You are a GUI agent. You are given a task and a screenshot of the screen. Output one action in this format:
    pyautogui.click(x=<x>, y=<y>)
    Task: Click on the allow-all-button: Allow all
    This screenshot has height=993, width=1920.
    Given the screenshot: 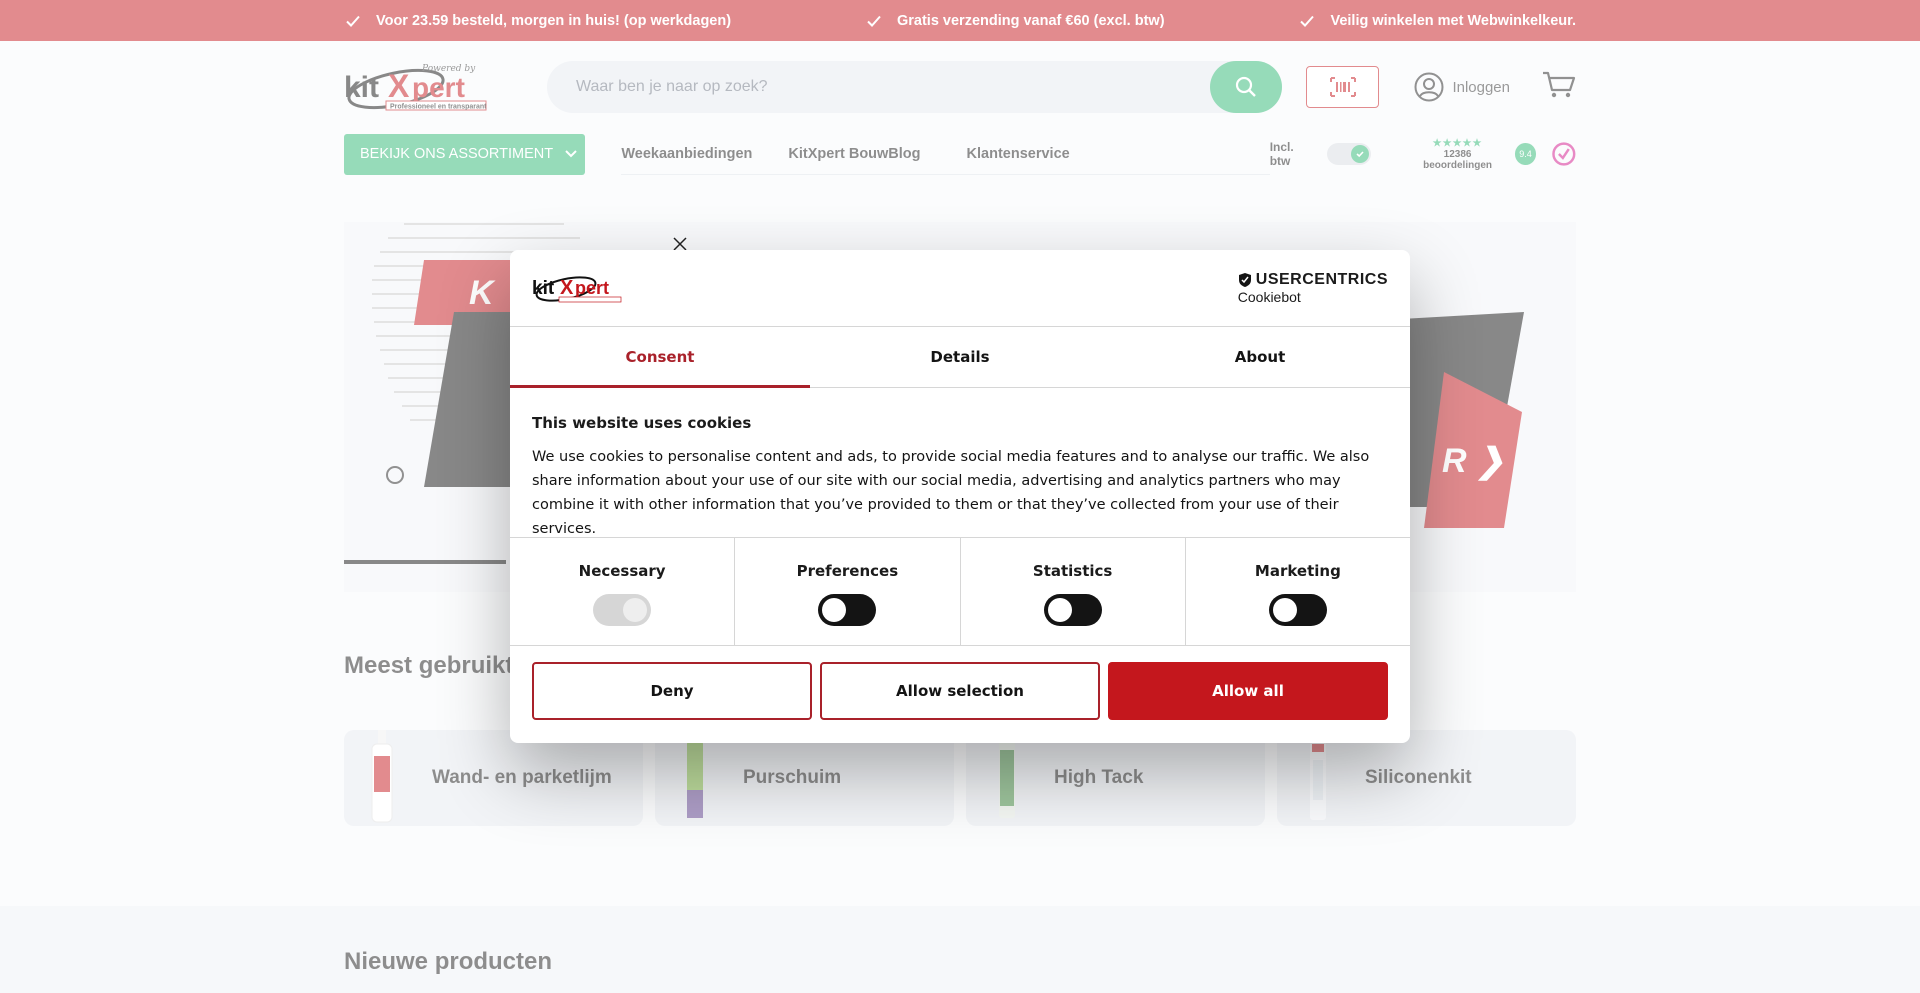 What is the action you would take?
    pyautogui.click(x=1248, y=691)
    